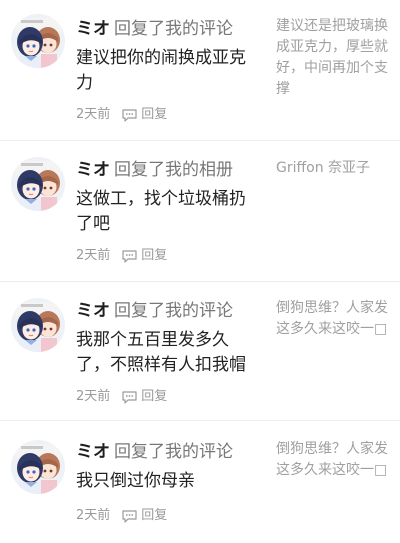 The image size is (400, 543). What do you see at coordinates (173, 170) in the screenshot?
I see `action-text: 回复了我的相册` at bounding box center [173, 170].